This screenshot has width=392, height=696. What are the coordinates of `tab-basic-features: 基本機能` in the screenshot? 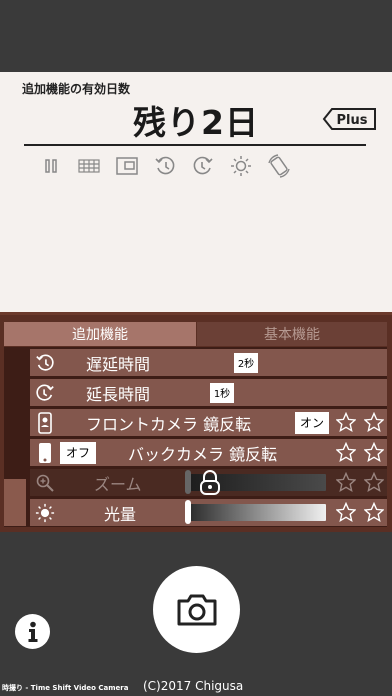 It's located at (292, 334).